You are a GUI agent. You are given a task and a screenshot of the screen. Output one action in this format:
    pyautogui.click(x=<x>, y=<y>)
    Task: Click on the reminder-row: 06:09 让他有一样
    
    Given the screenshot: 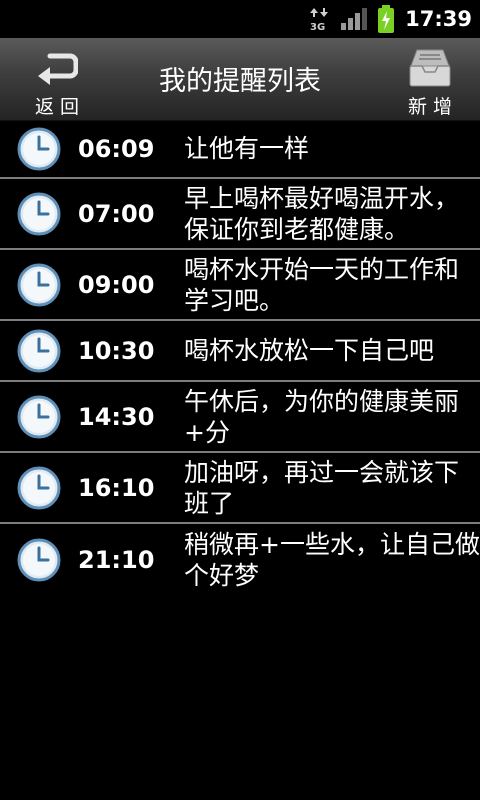 What is the action you would take?
    pyautogui.click(x=240, y=149)
    